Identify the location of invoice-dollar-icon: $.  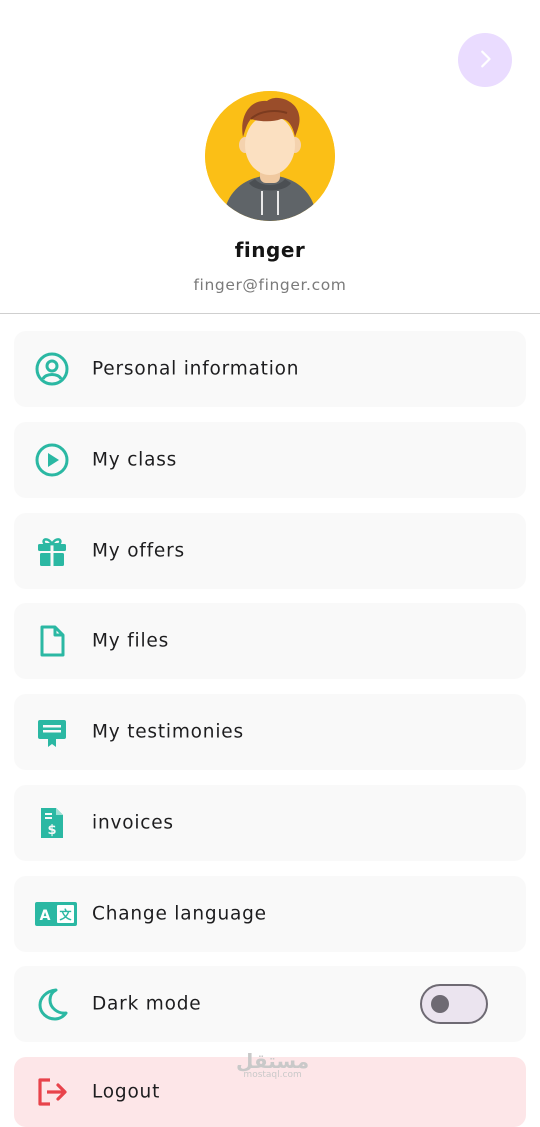
(52, 823).